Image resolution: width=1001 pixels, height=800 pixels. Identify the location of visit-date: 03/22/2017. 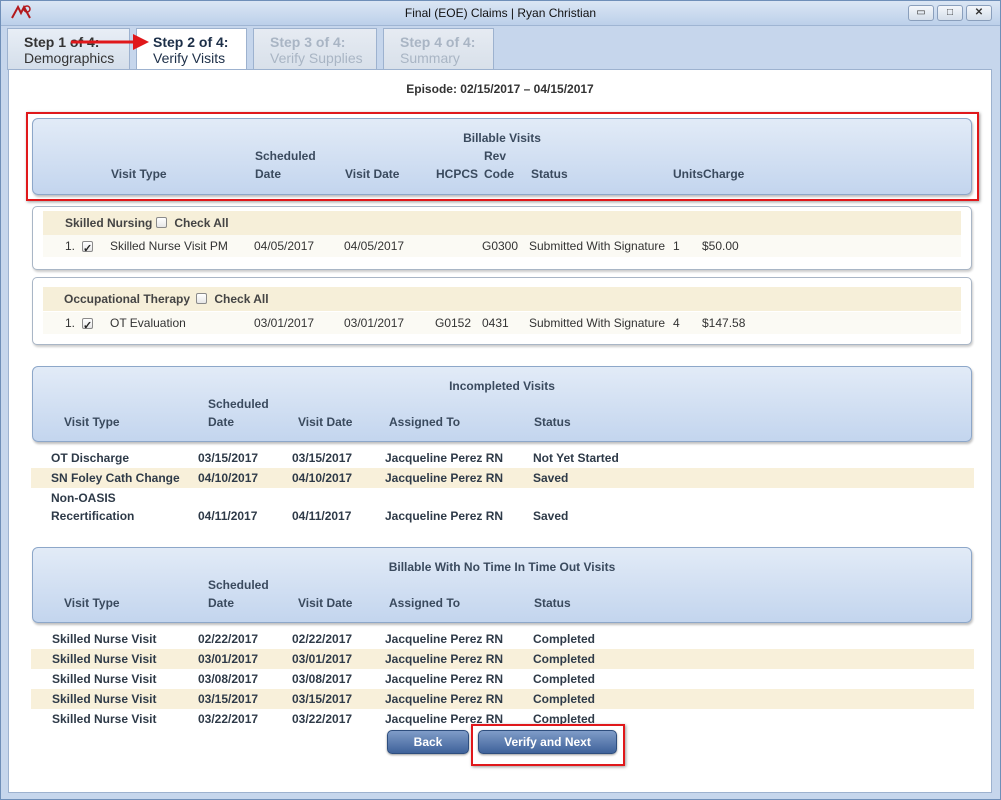
(322, 719).